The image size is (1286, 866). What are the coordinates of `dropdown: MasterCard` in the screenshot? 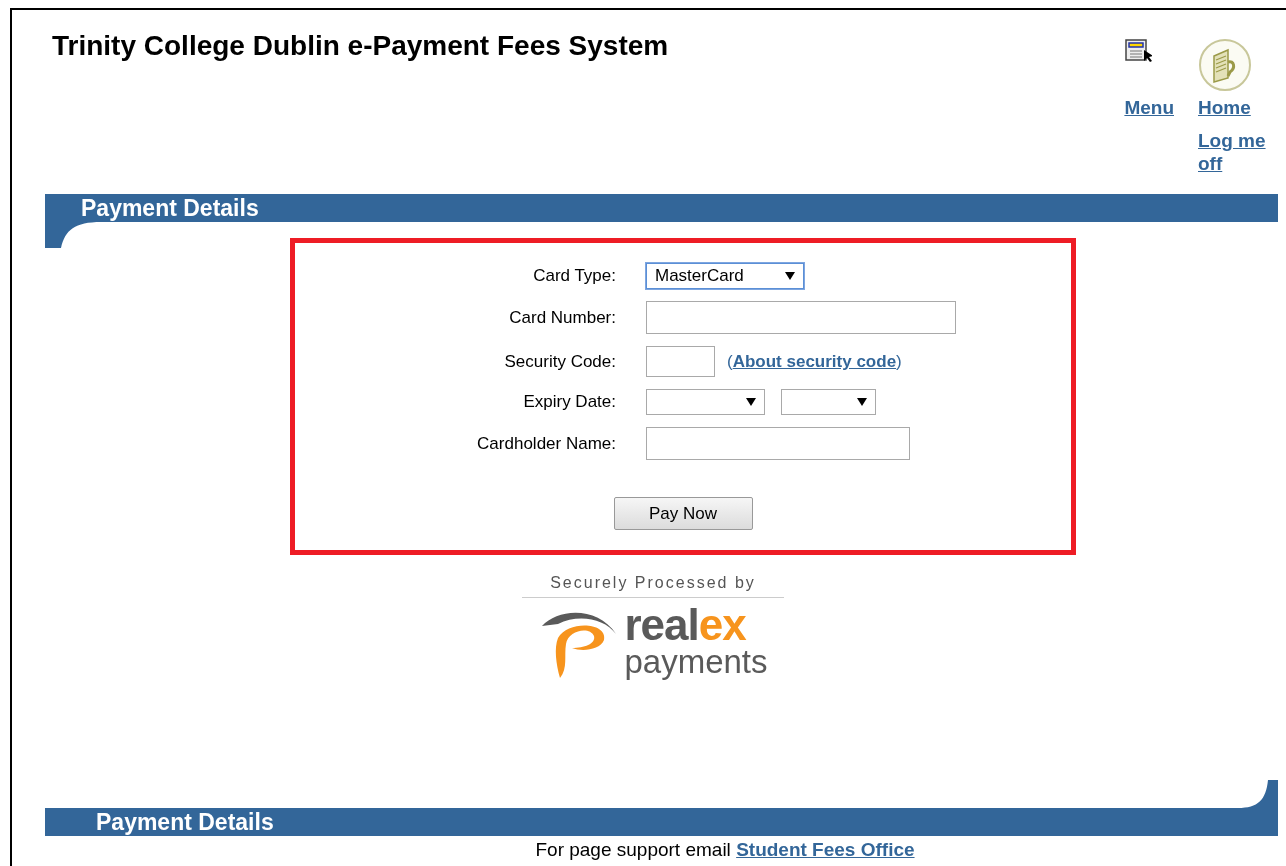 It's located at (725, 276).